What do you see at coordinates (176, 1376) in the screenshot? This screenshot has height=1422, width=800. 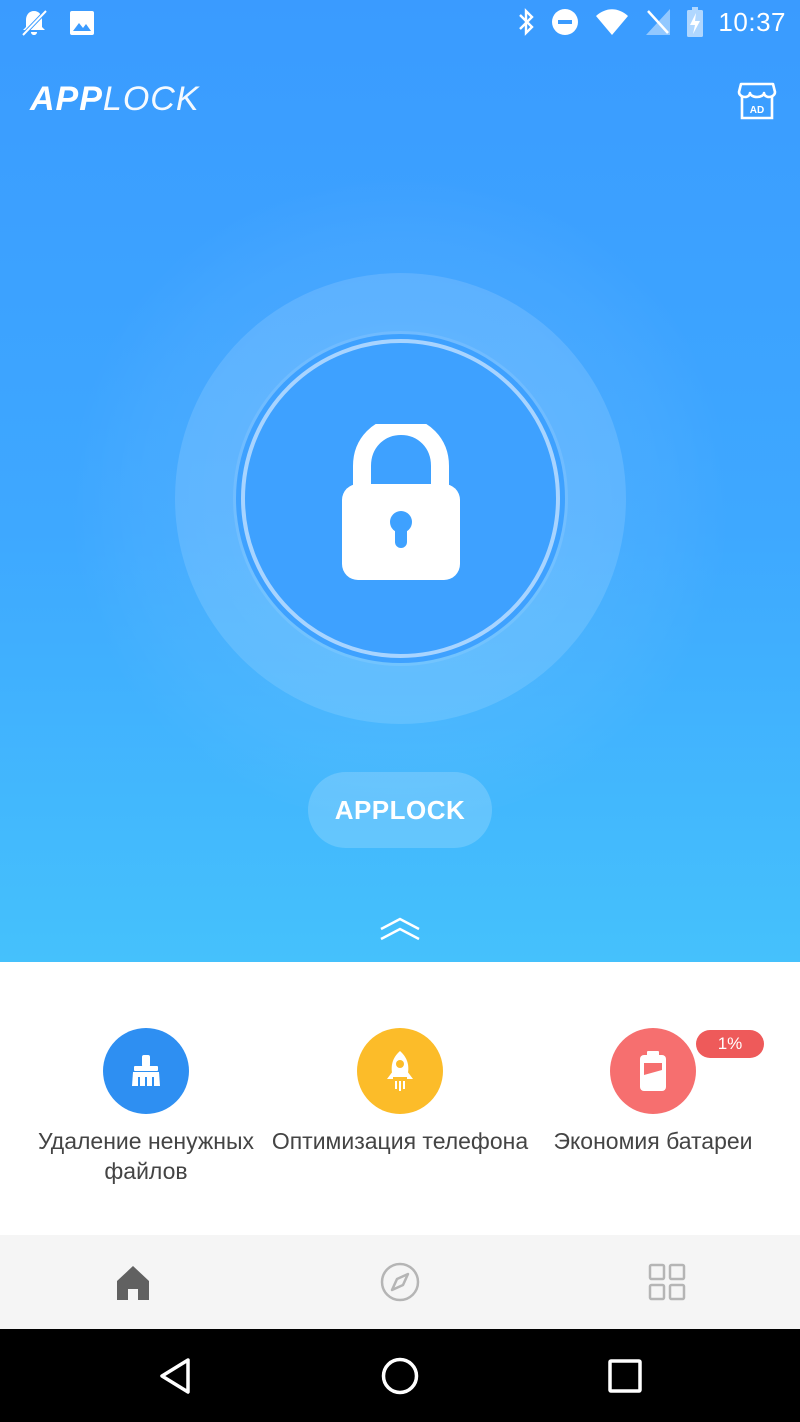 I see `back-icon` at bounding box center [176, 1376].